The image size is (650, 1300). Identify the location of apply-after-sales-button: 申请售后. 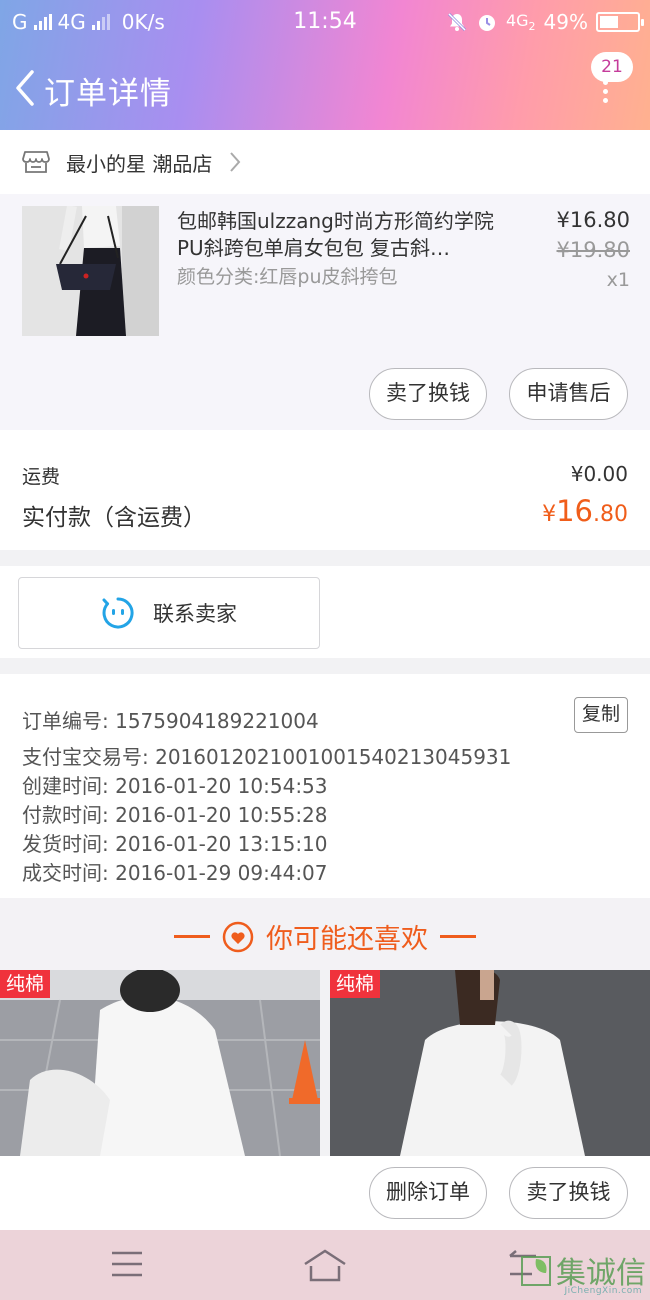
(568, 394).